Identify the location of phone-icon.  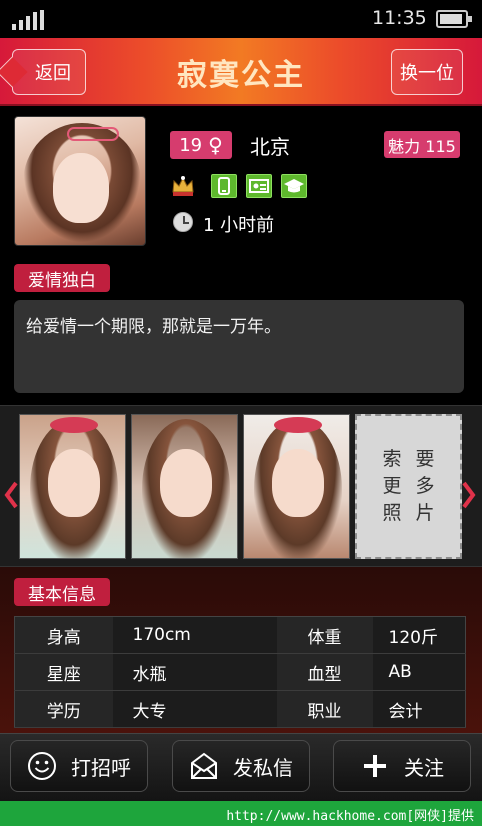
(224, 186).